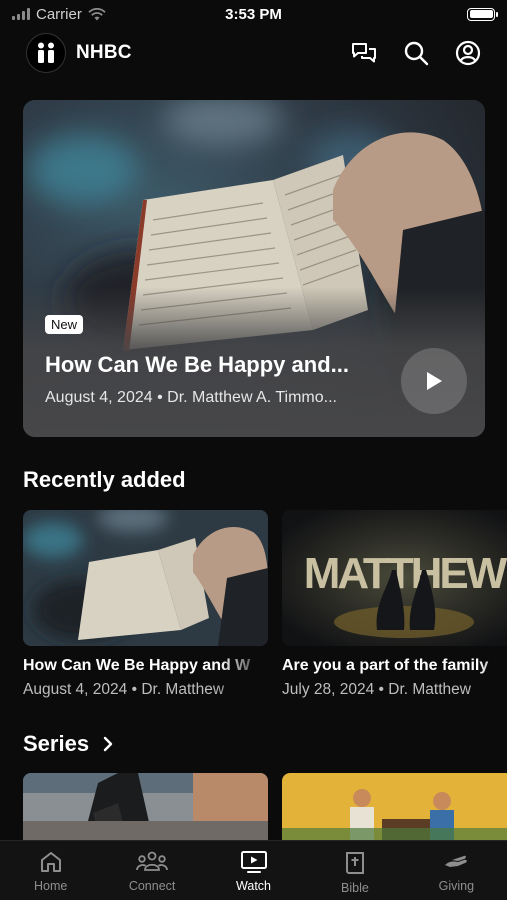 Image resolution: width=507 pixels, height=900 pixels. Describe the element at coordinates (456, 886) in the screenshot. I see `tab-label: Giving` at that location.